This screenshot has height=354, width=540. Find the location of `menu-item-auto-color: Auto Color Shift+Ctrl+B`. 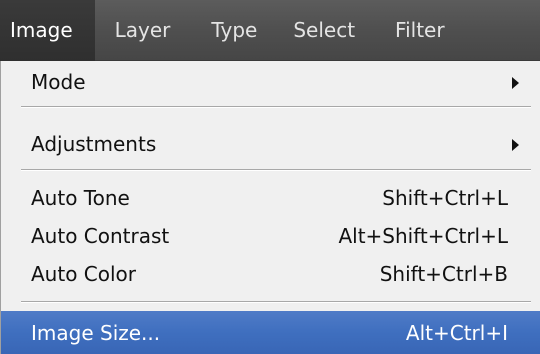

menu-item-auto-color: Auto Color Shift+Ctrl+B is located at coordinates (270, 274).